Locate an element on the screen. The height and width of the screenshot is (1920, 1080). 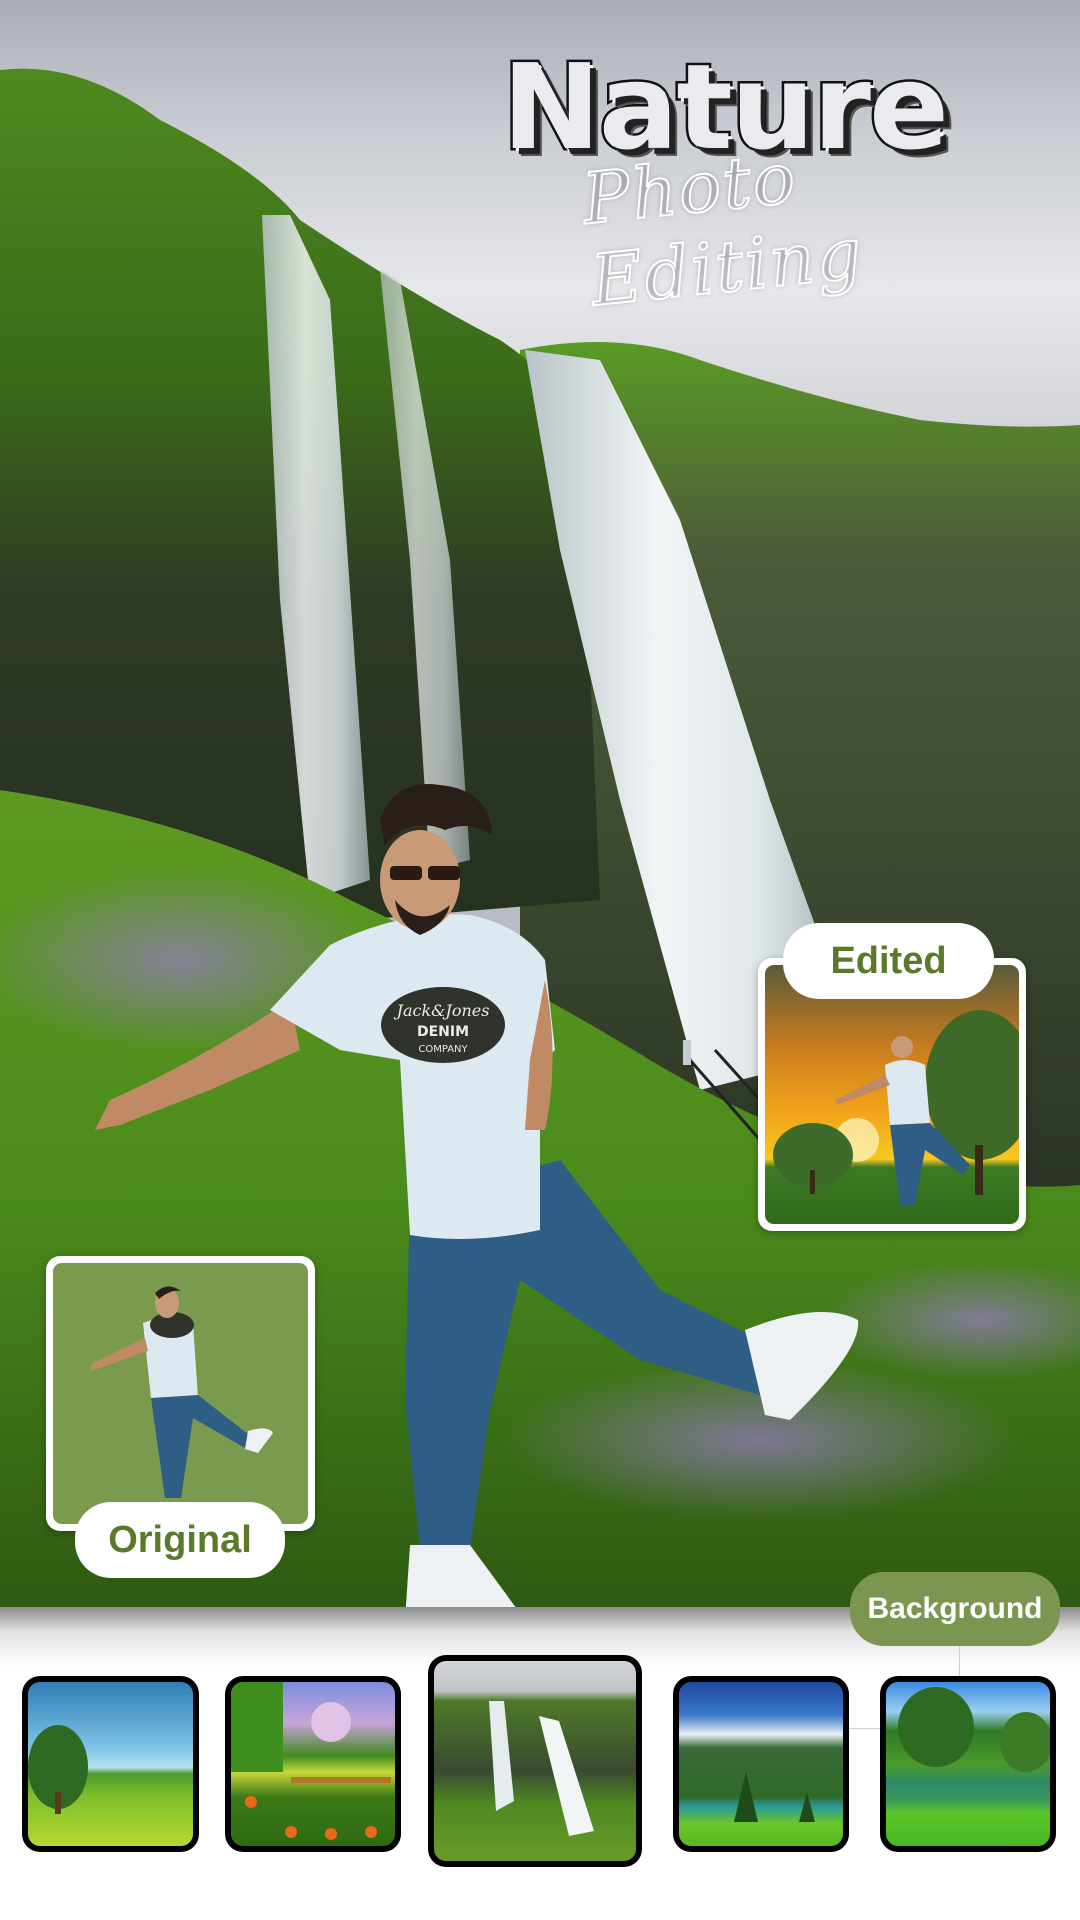
thumb-garden-image is located at coordinates (313, 1764).